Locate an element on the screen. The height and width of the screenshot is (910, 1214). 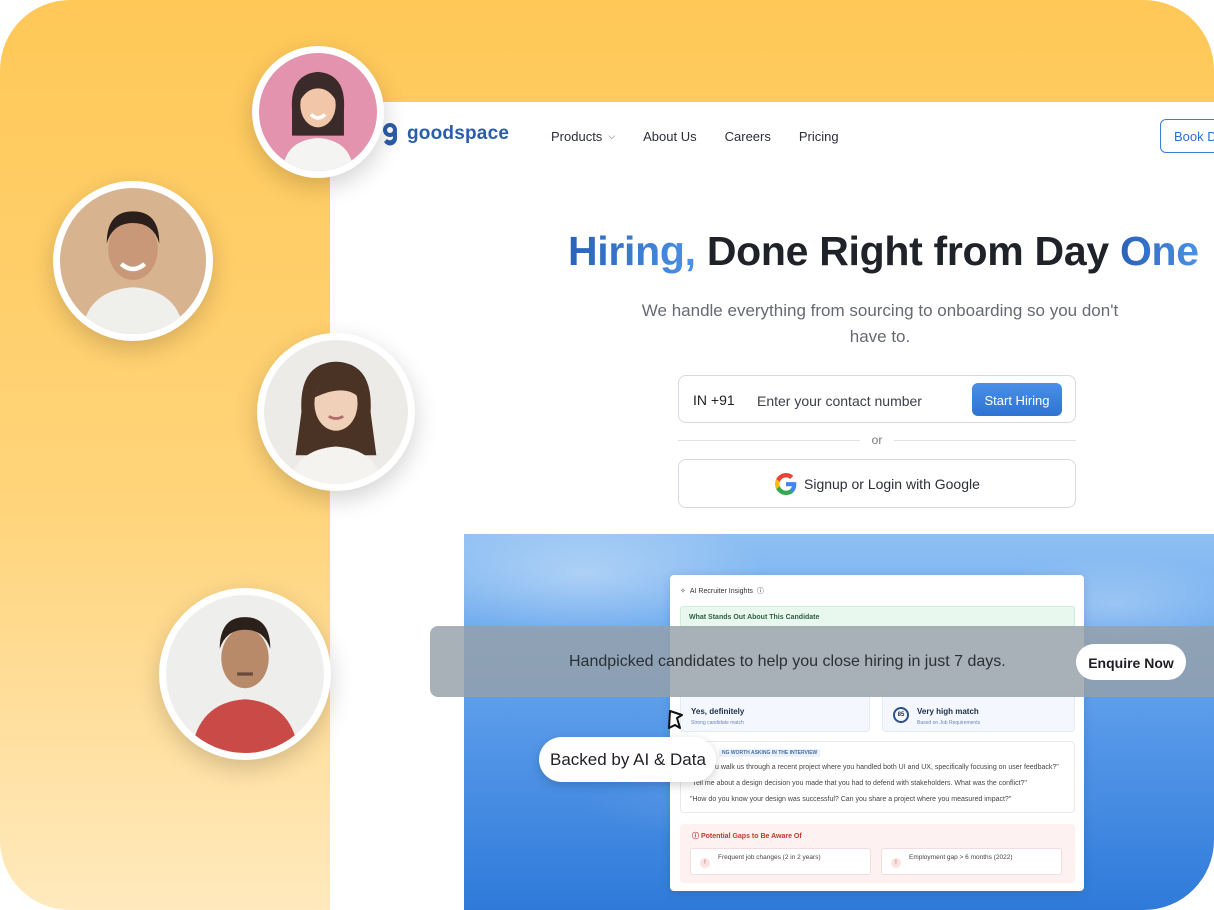
backed-by-badge: Backed by AI & Data is located at coordinates (627, 759).